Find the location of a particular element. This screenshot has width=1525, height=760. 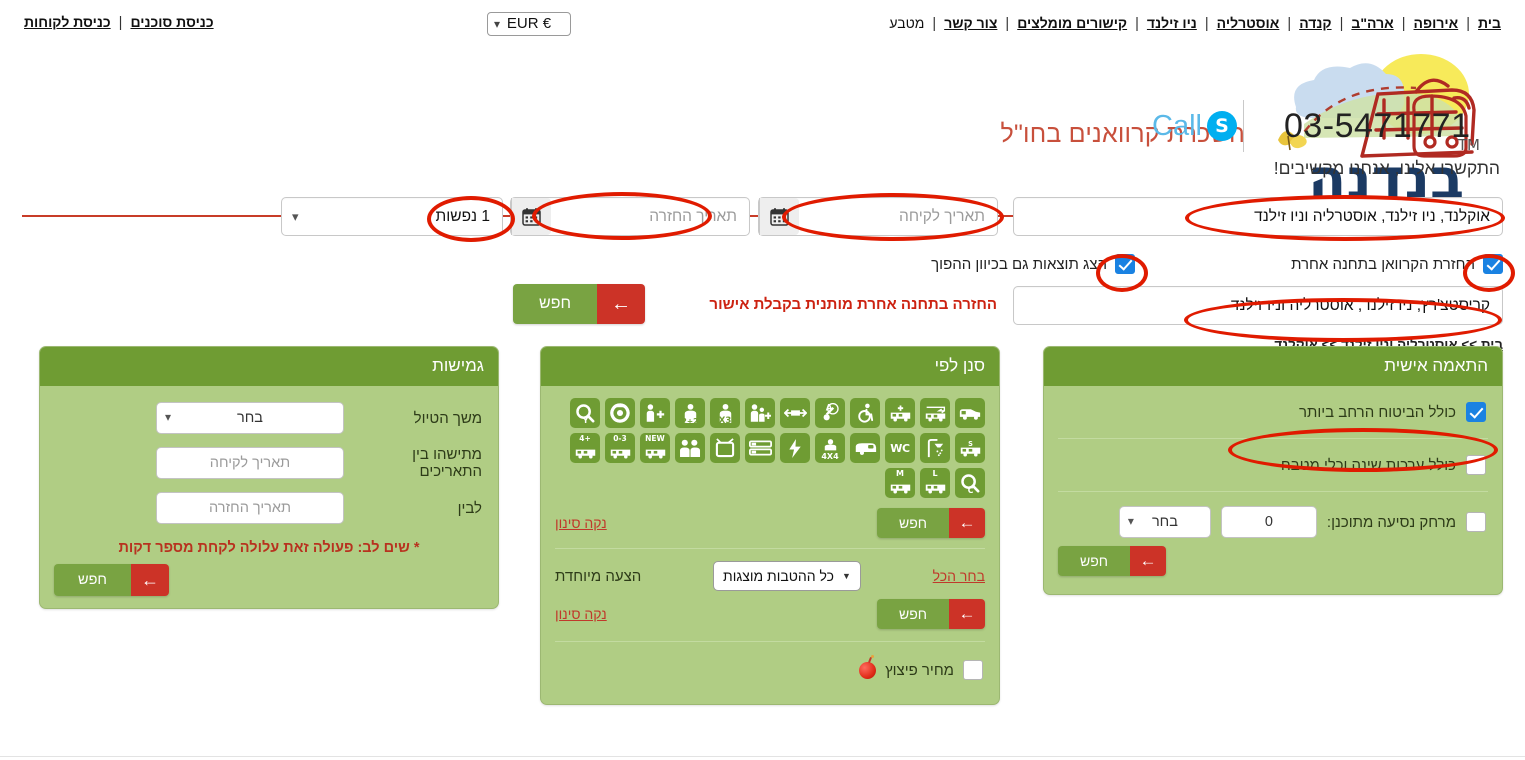

between-dates-to-placeholder: תאריך החזרה is located at coordinates (250, 508).